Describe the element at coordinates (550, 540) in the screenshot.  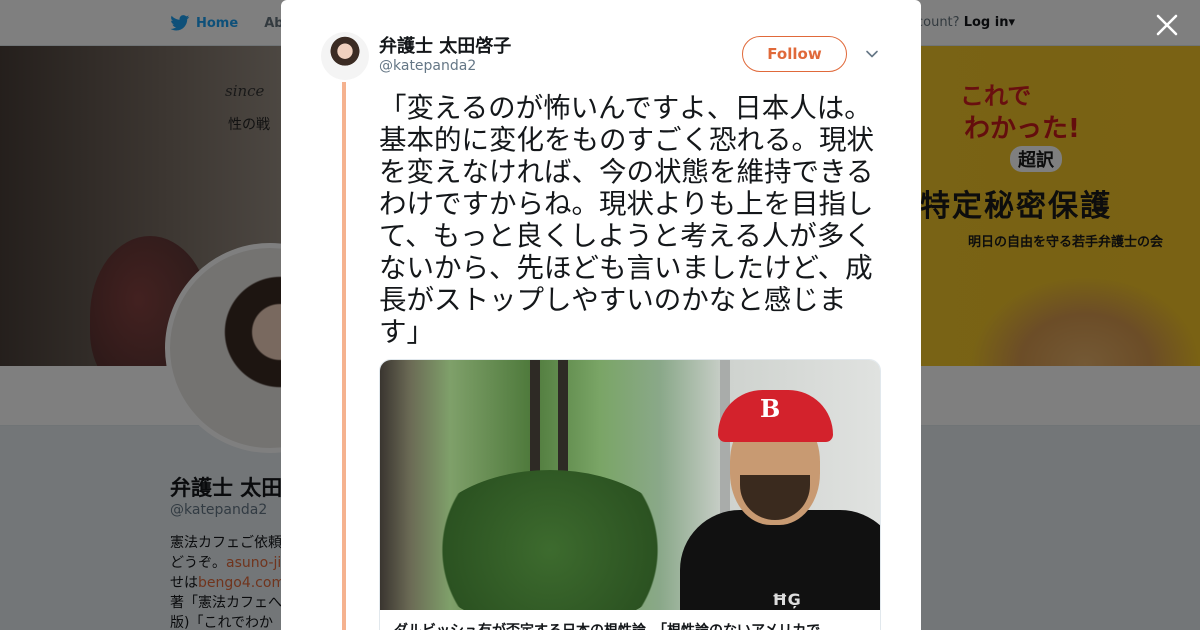
I see `garden-bush` at that location.